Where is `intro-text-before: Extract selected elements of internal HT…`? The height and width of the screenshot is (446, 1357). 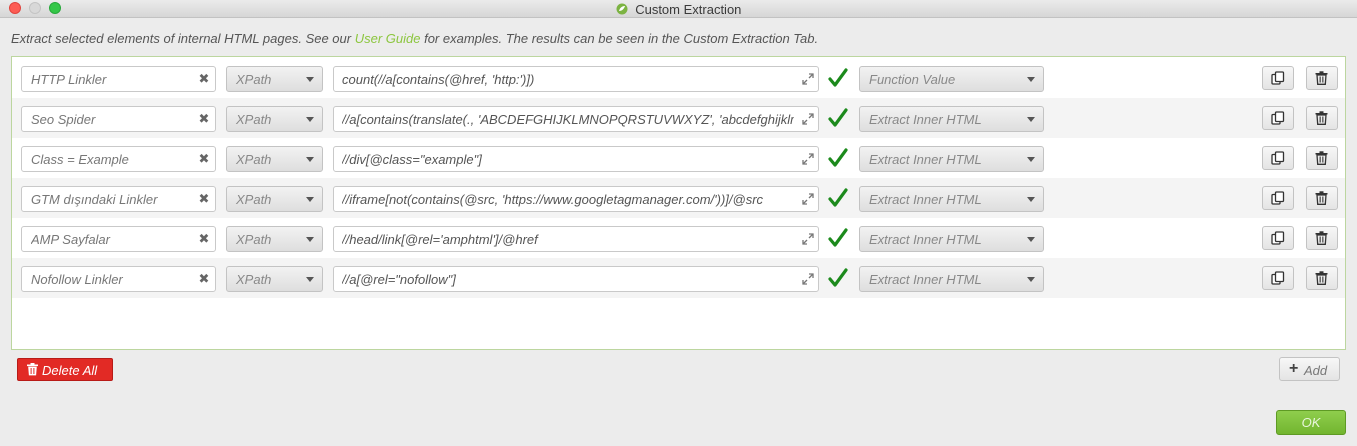
intro-text-before: Extract selected elements of internal HT… is located at coordinates (183, 38).